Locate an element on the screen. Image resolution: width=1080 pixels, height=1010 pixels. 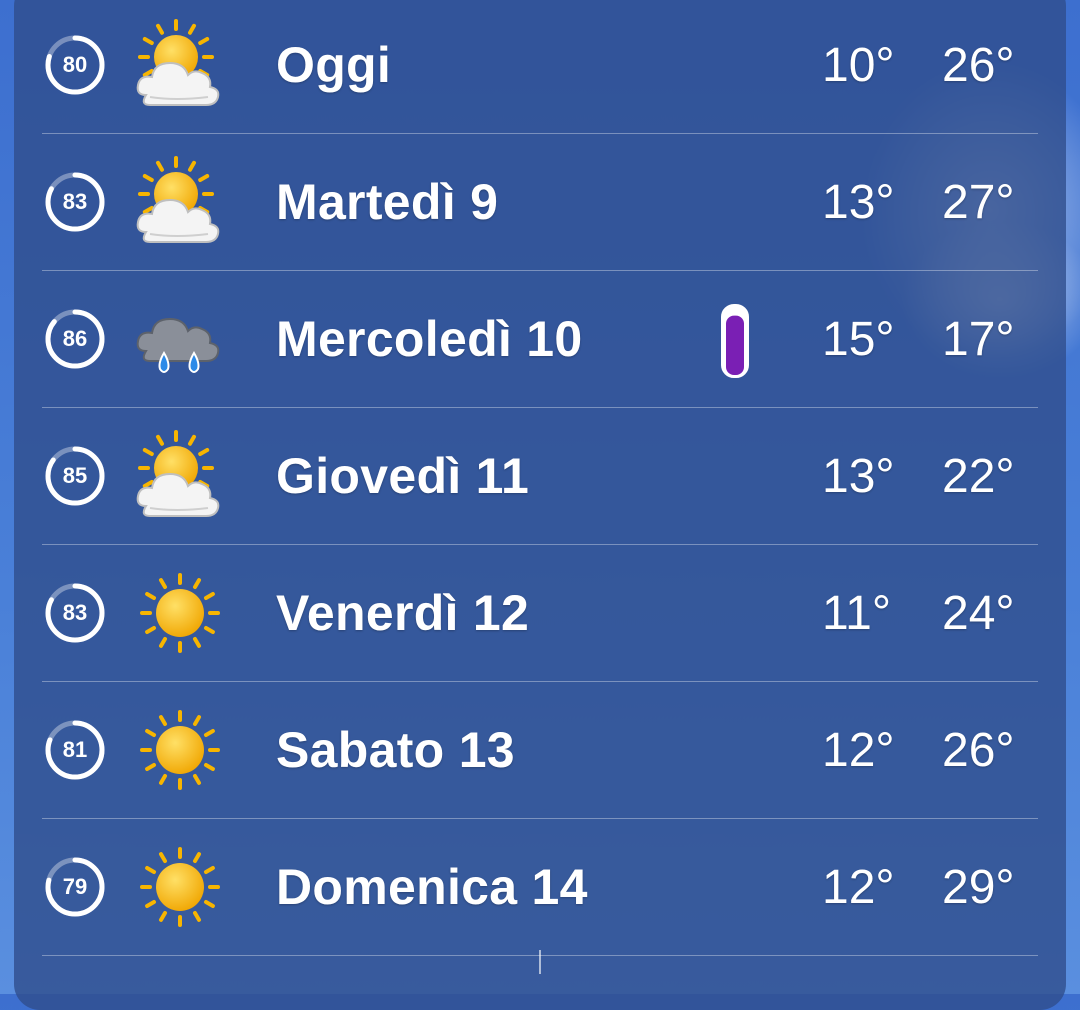
score-value: 80 is located at coordinates (75, 64).